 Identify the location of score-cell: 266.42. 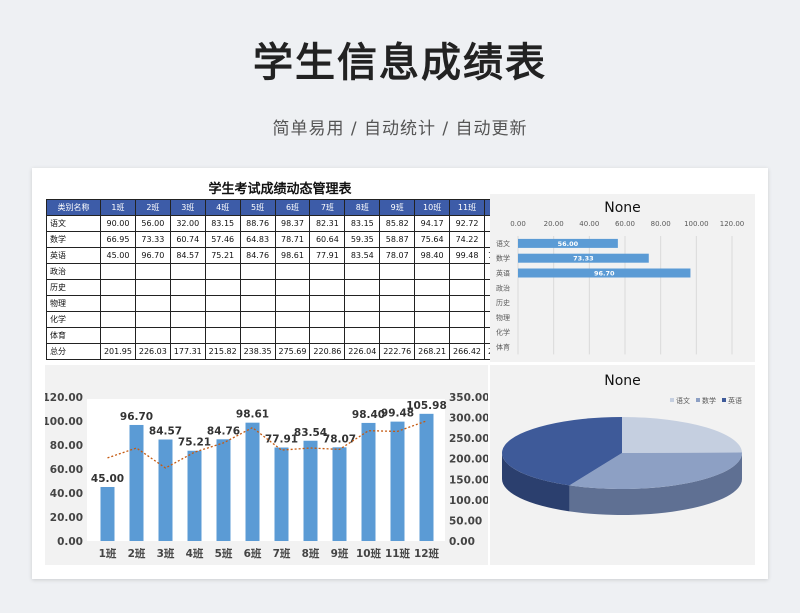
(467, 351).